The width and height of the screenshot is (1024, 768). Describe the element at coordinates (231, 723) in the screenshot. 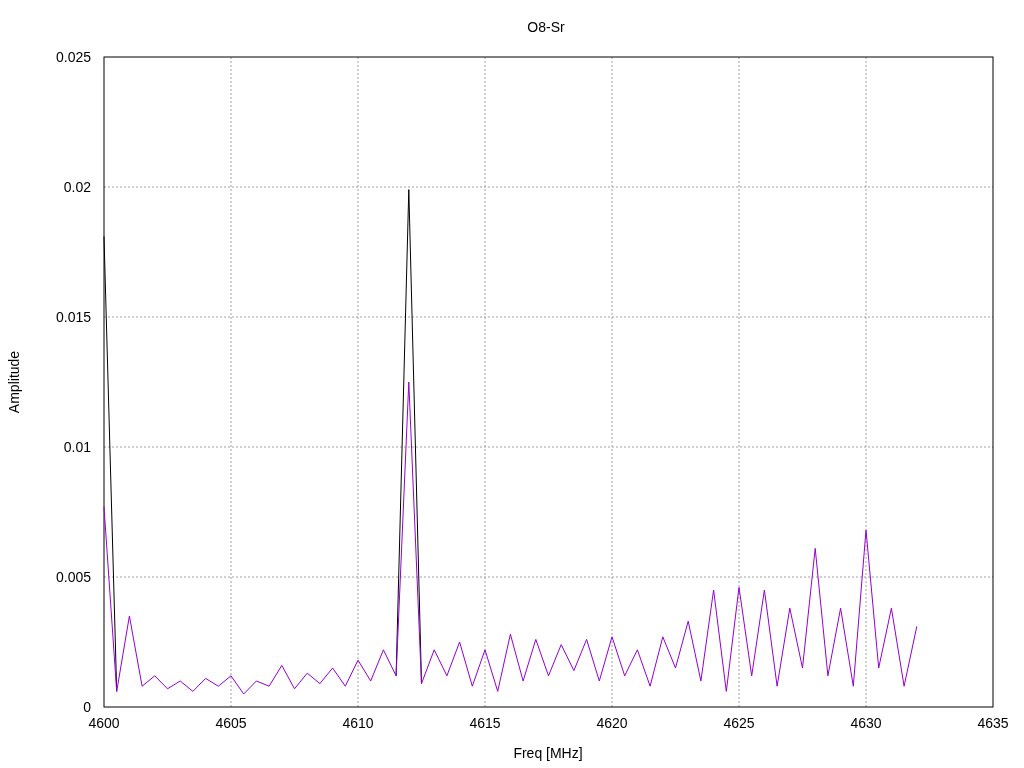

I see `x-tick-label: 4605` at that location.